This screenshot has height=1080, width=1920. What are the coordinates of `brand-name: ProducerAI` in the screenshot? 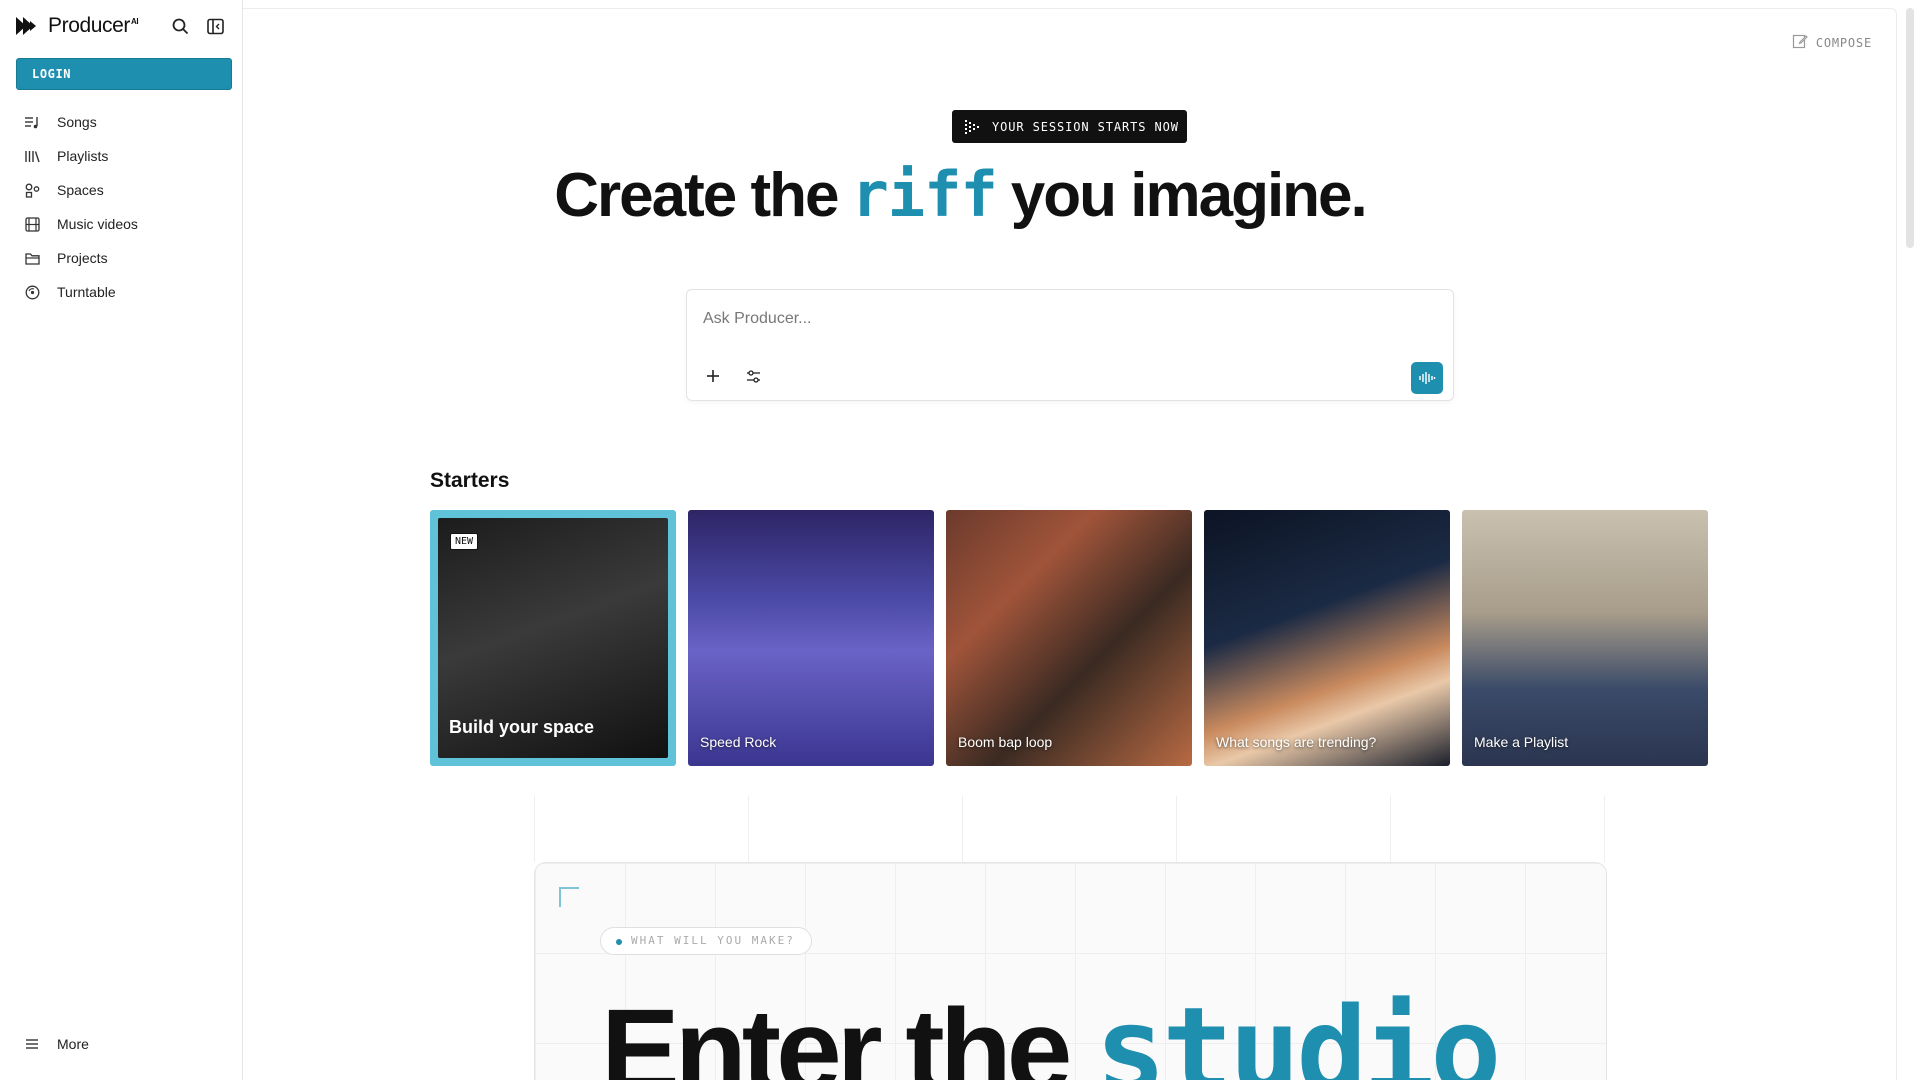 It's located at (93, 25).